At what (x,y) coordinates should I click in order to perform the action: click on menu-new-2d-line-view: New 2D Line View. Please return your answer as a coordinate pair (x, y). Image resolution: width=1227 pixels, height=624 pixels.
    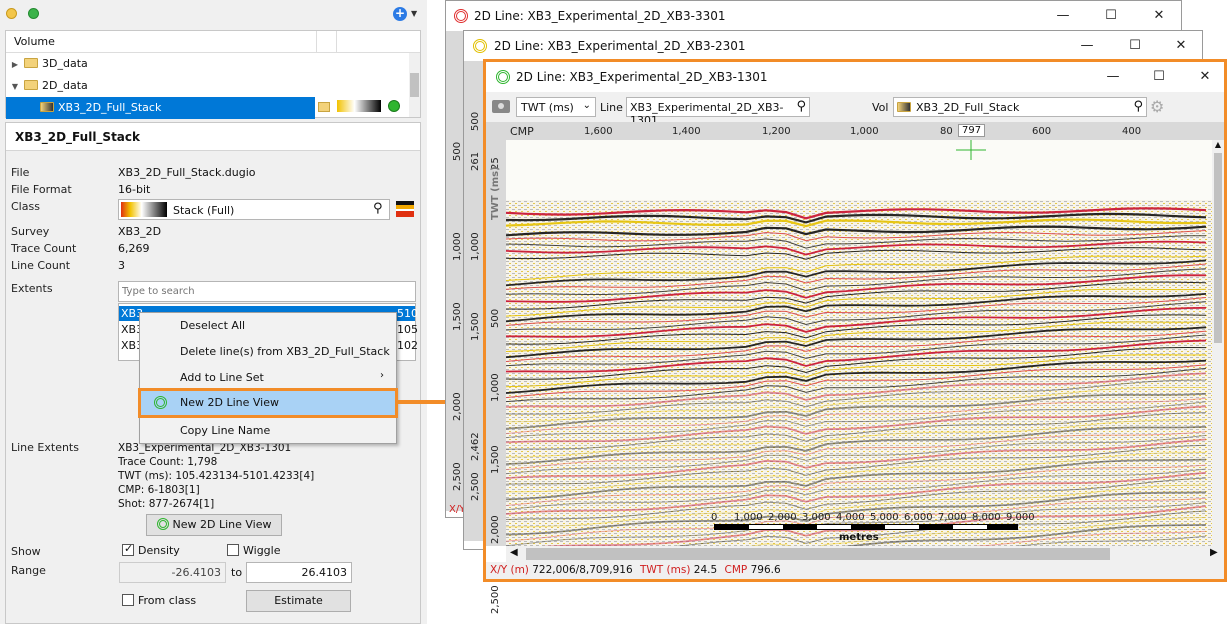
    Looking at the image, I should click on (268, 403).